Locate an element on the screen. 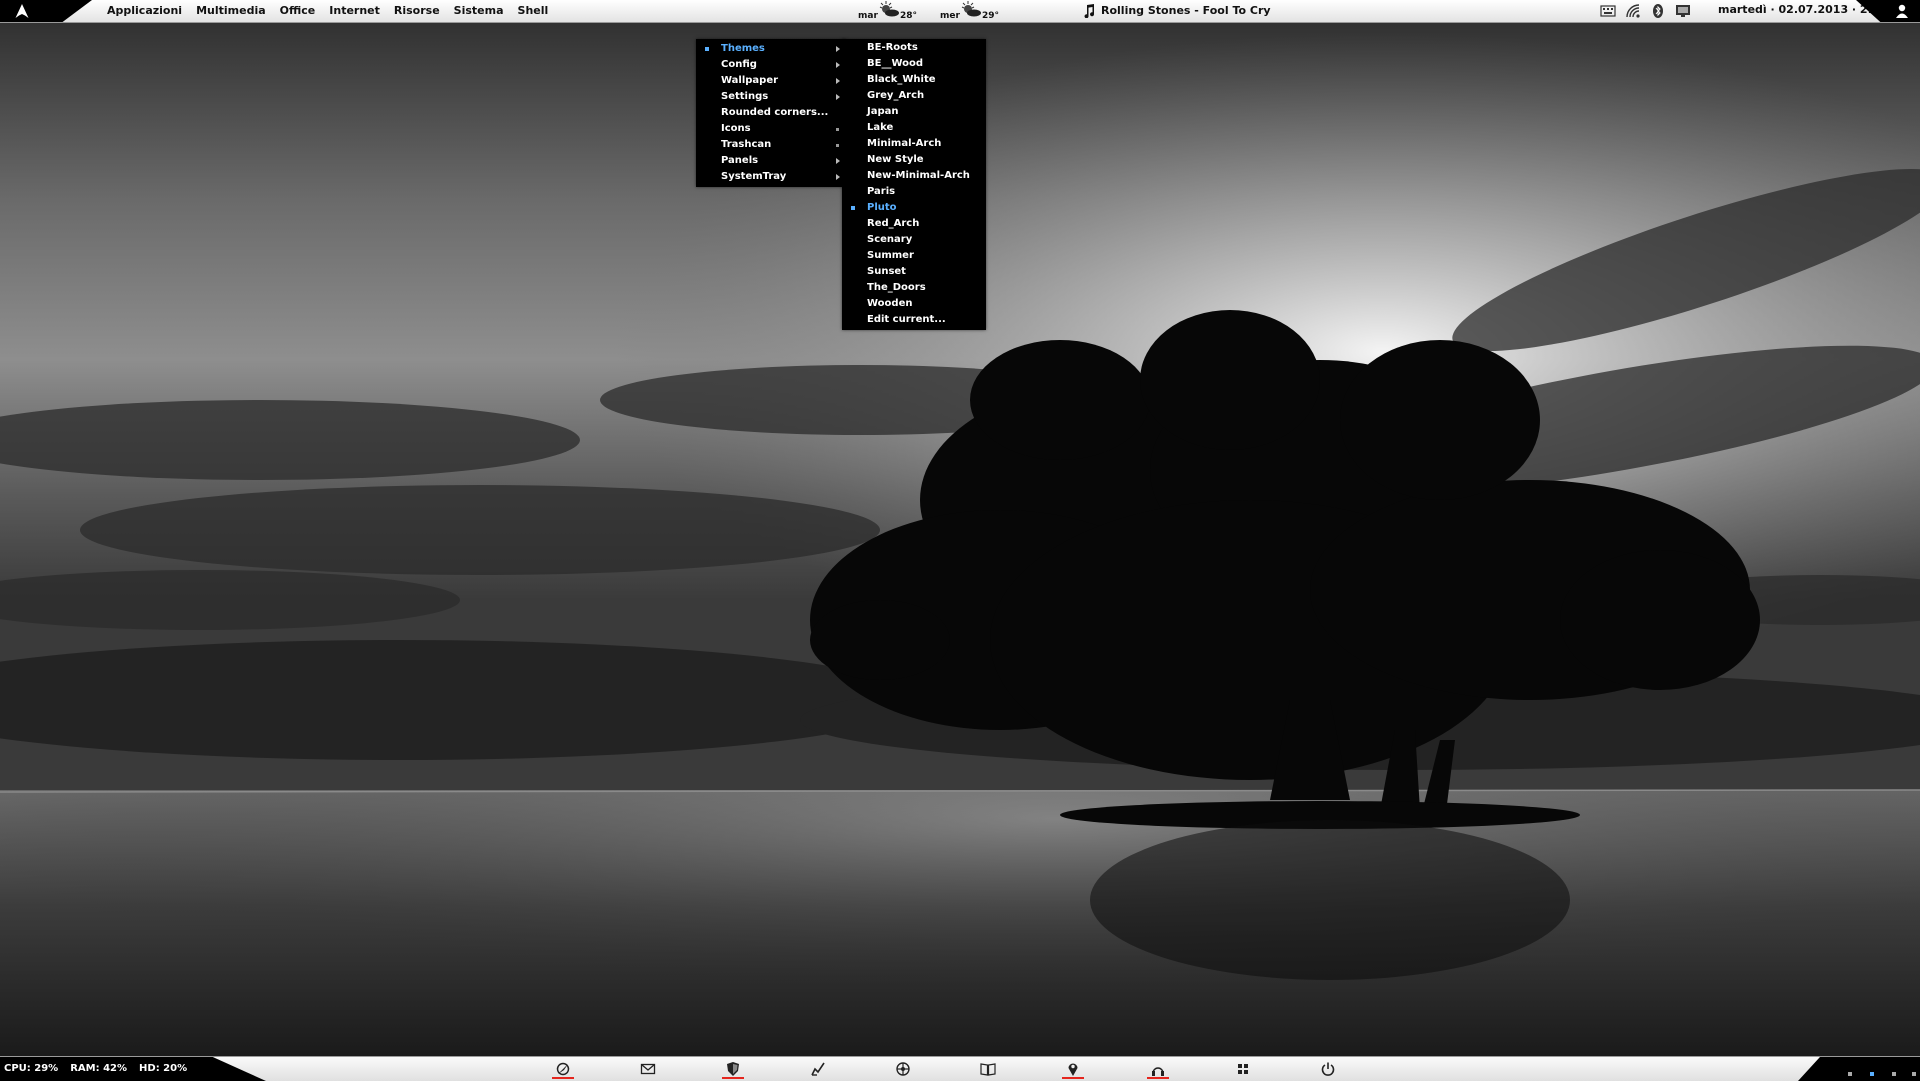  theme-label: Black_White is located at coordinates (901, 79).